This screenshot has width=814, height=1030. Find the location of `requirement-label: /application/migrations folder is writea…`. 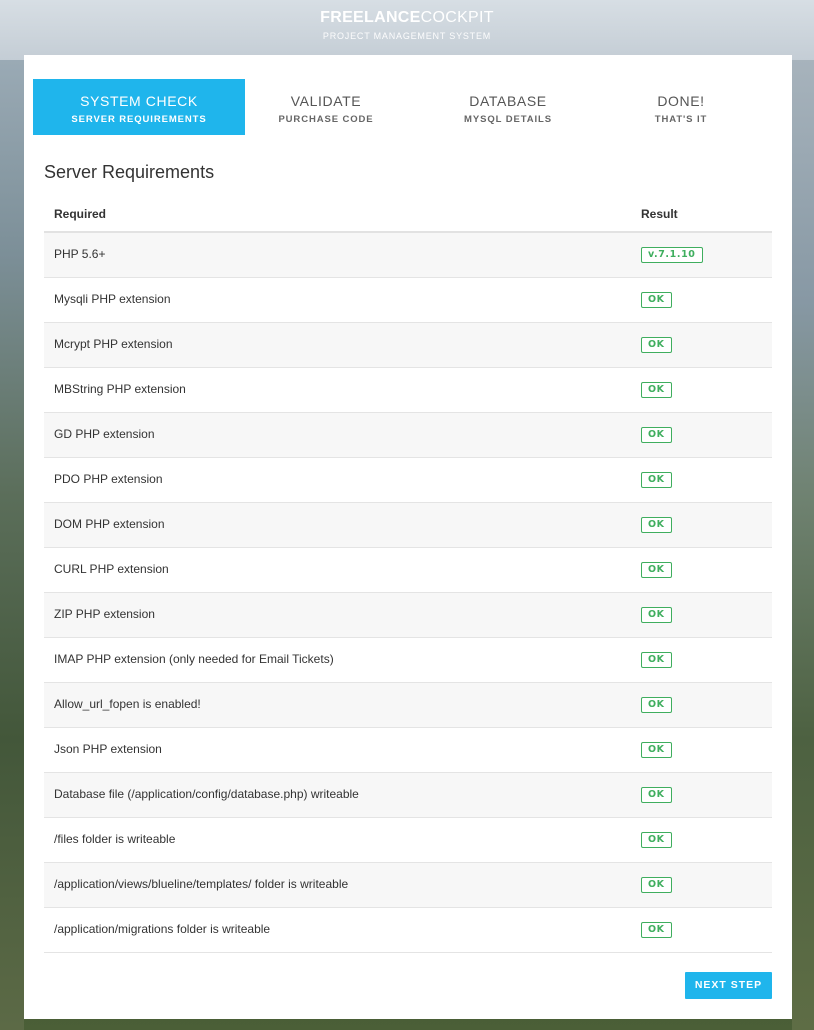

requirement-label: /application/migrations folder is writea… is located at coordinates (162, 929).